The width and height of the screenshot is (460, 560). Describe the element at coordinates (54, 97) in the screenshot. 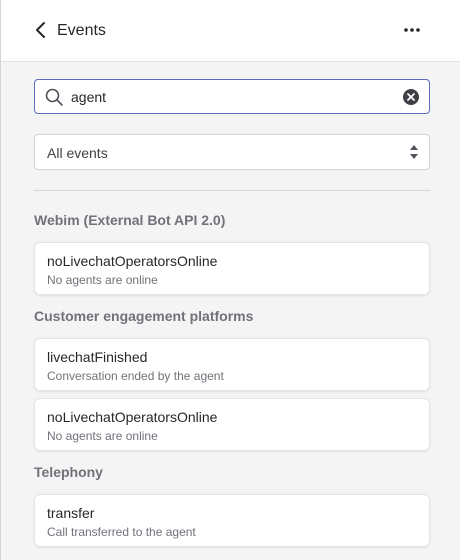

I see `search-icon` at that location.